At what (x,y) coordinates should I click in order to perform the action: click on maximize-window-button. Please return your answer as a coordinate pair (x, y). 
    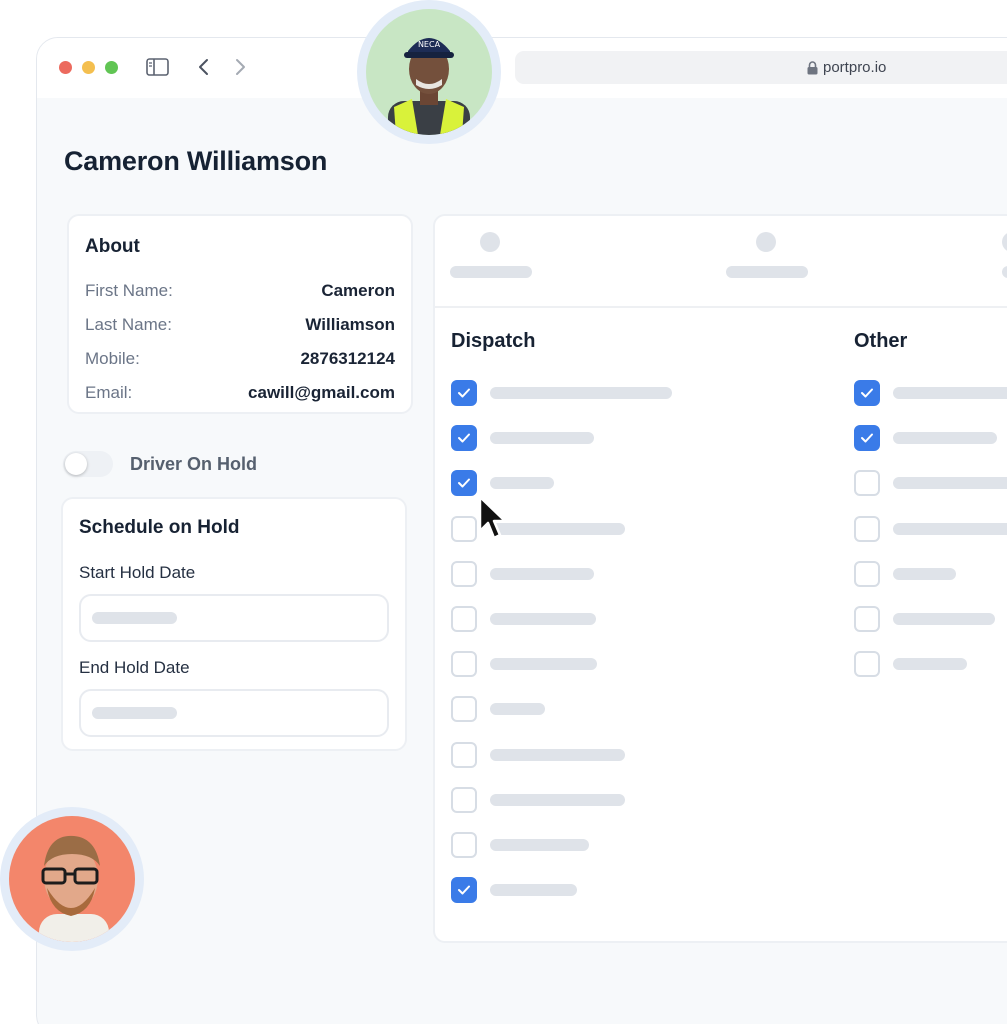
    Looking at the image, I should click on (111, 67).